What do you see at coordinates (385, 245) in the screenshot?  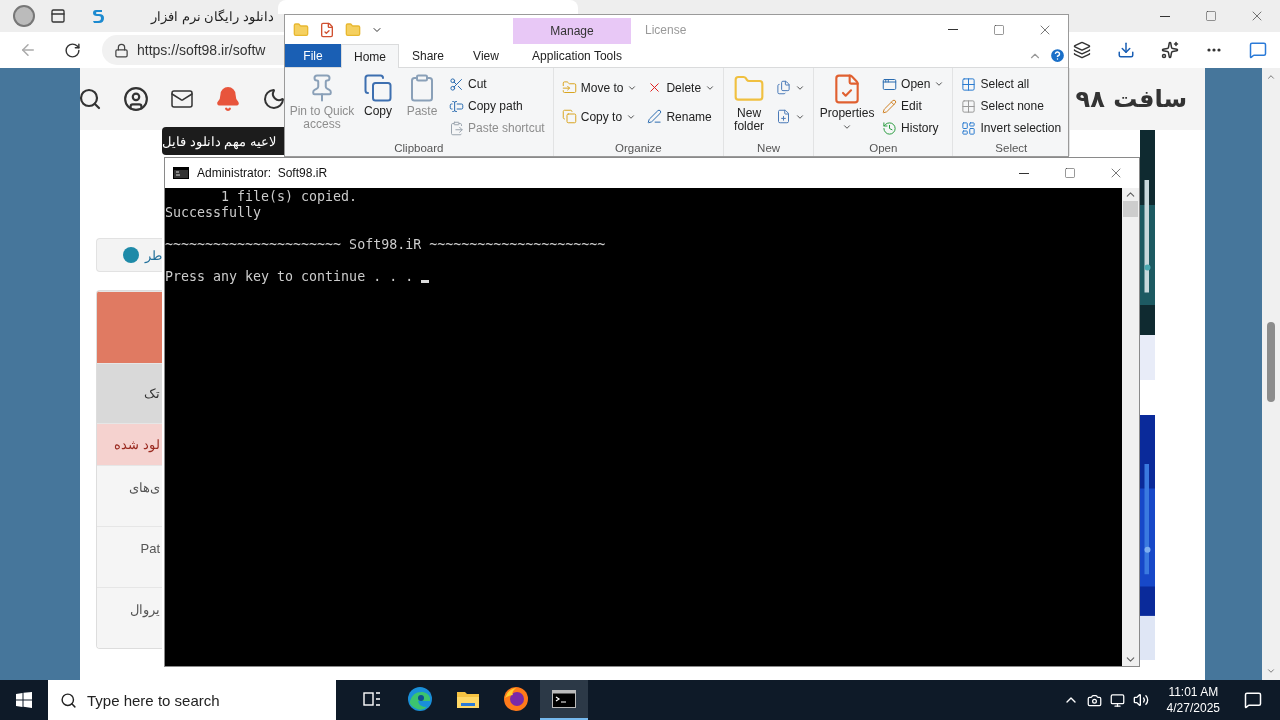 I see `console-line: ~~~~~~~~~~~~~~~~~~~~~~ Soft98.iR ~~~~~~~~~~~~~~~~~~~~~~` at bounding box center [385, 245].